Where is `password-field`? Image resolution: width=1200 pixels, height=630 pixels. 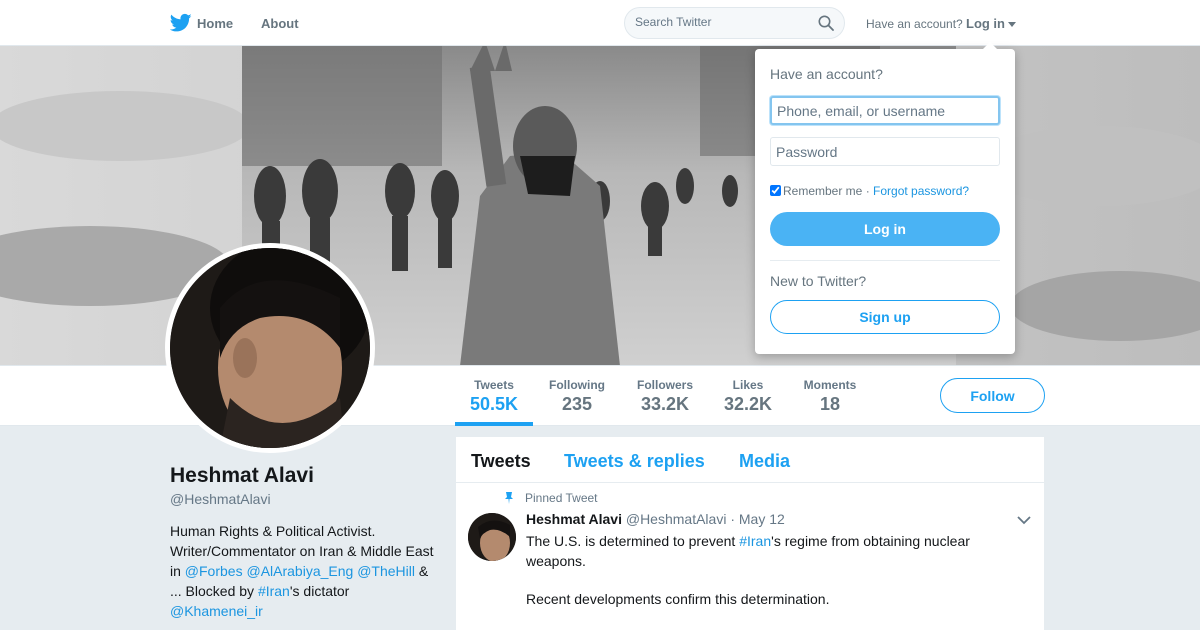
password-field is located at coordinates (885, 151).